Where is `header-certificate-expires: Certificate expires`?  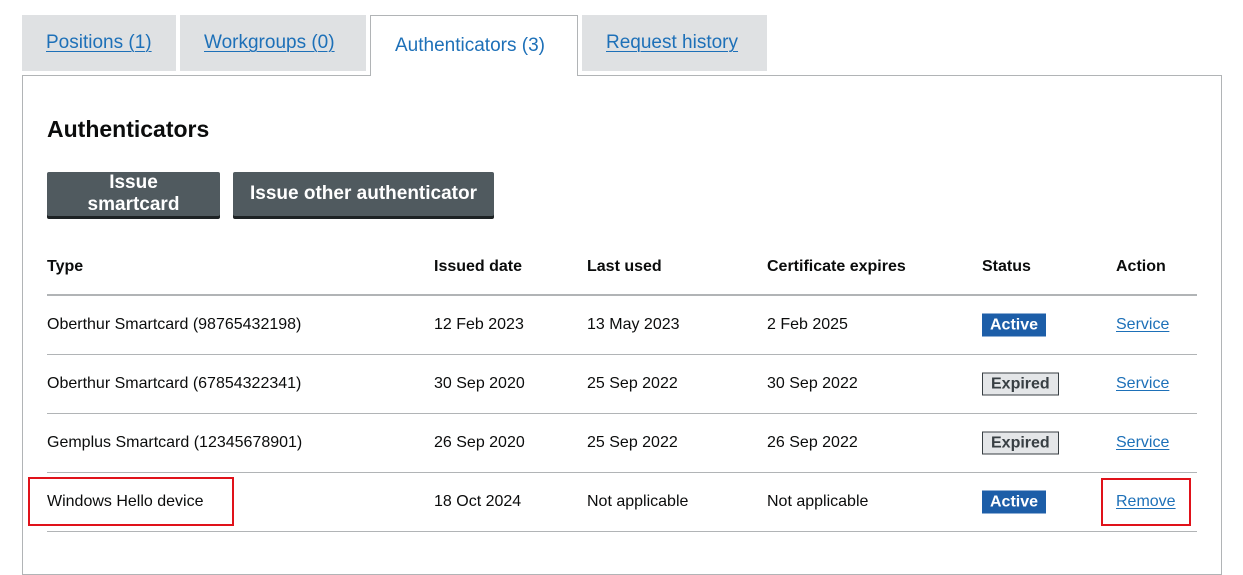 header-certificate-expires: Certificate expires is located at coordinates (836, 266).